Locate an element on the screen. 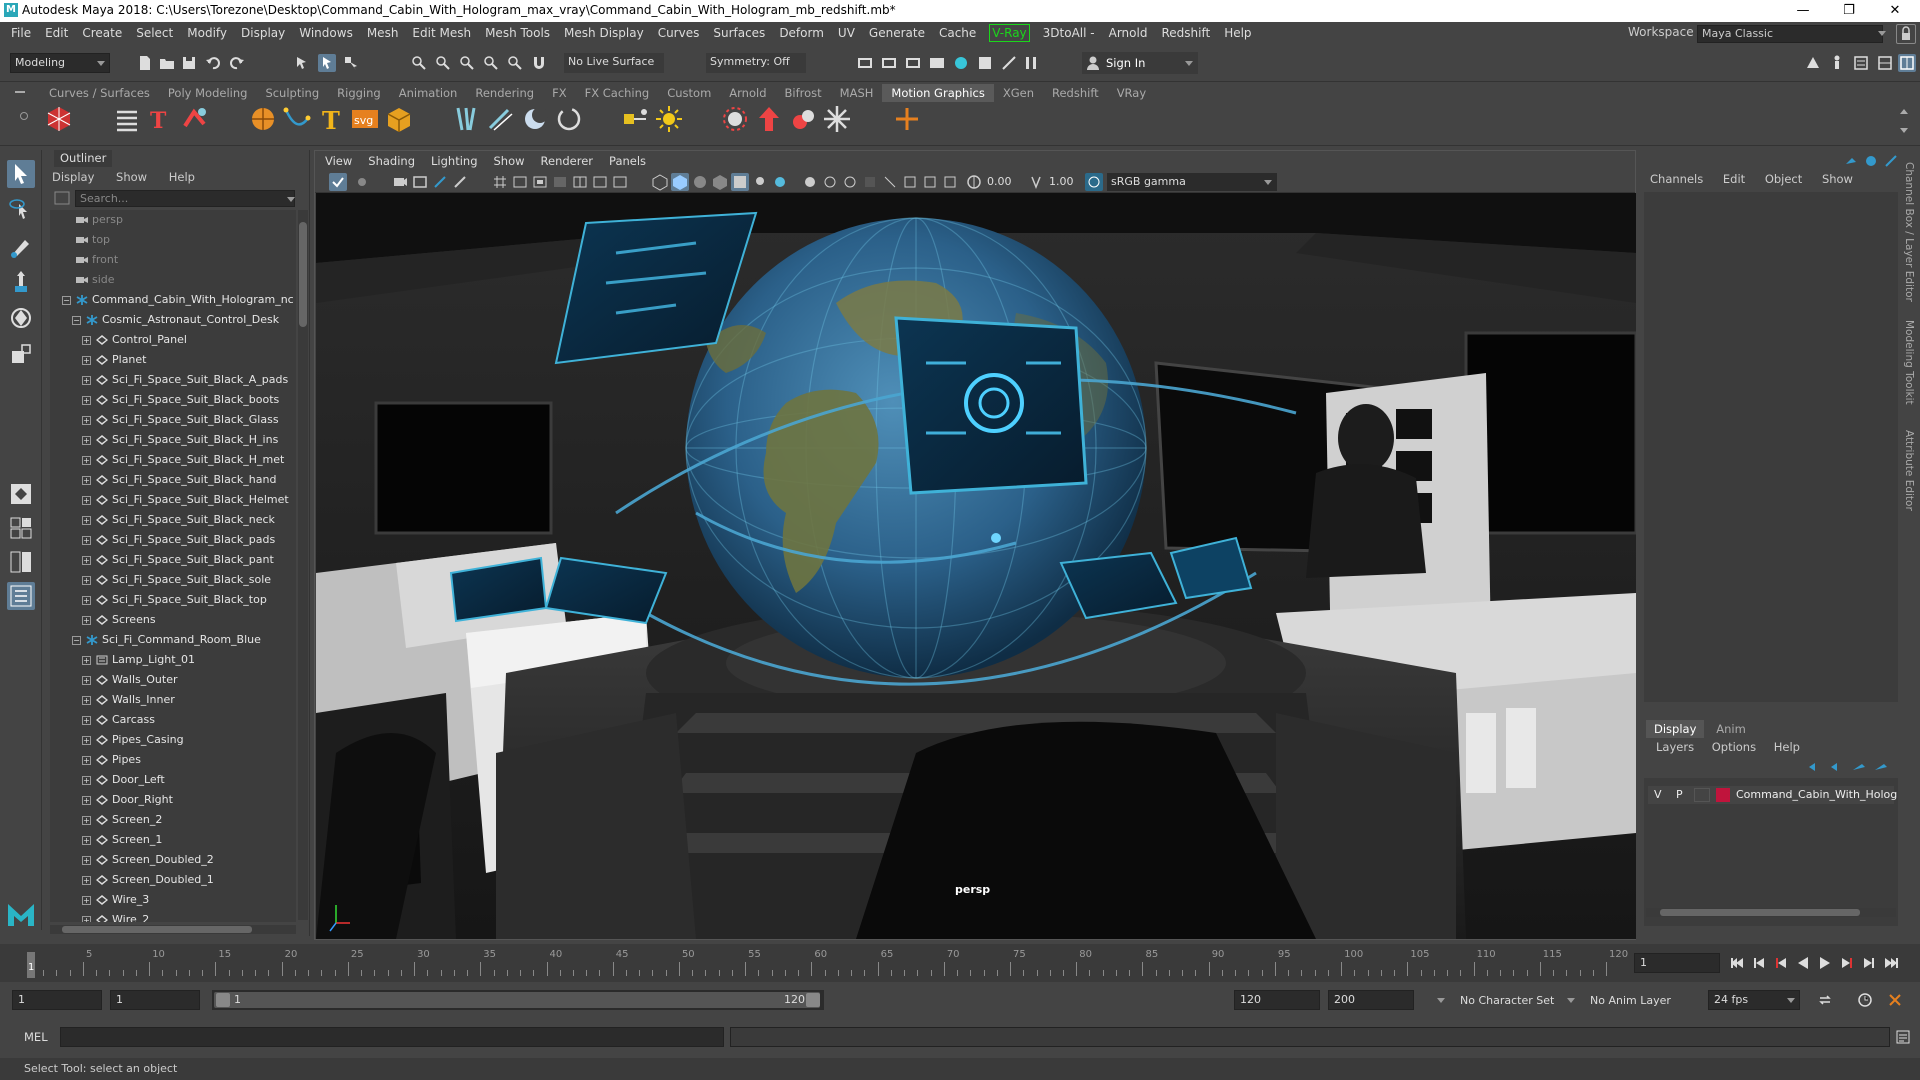  outliner-row: + Sci_Fi_Space_Suit_Black_A_pads is located at coordinates (173, 380).